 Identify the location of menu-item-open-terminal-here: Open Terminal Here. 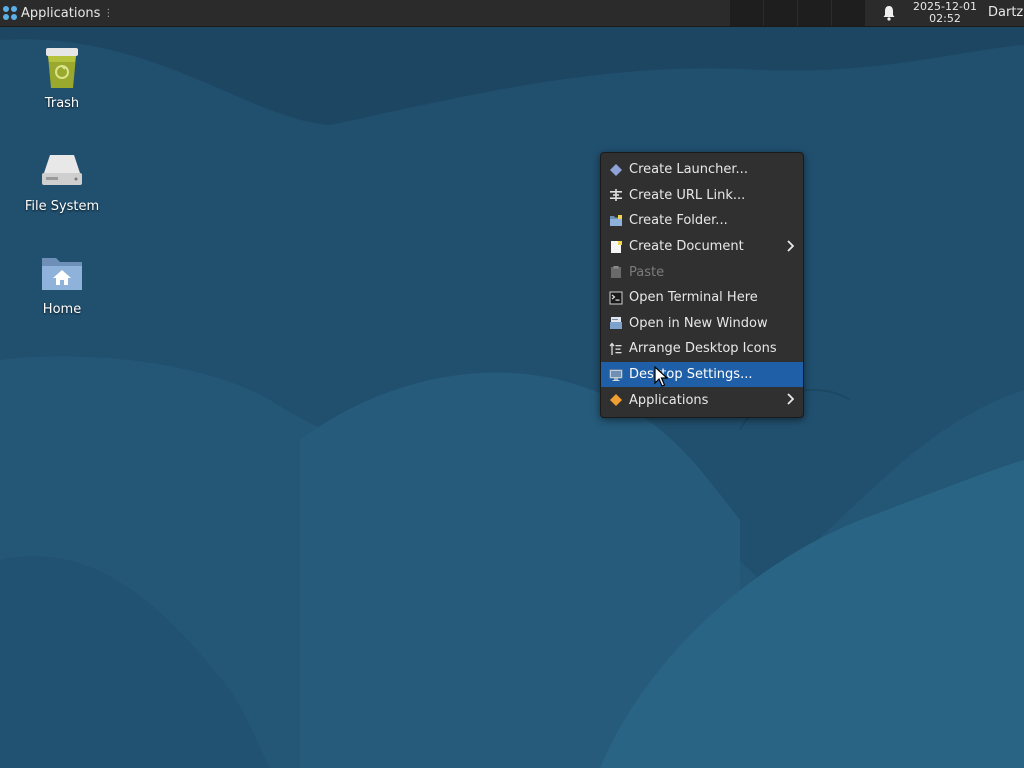
(702, 298).